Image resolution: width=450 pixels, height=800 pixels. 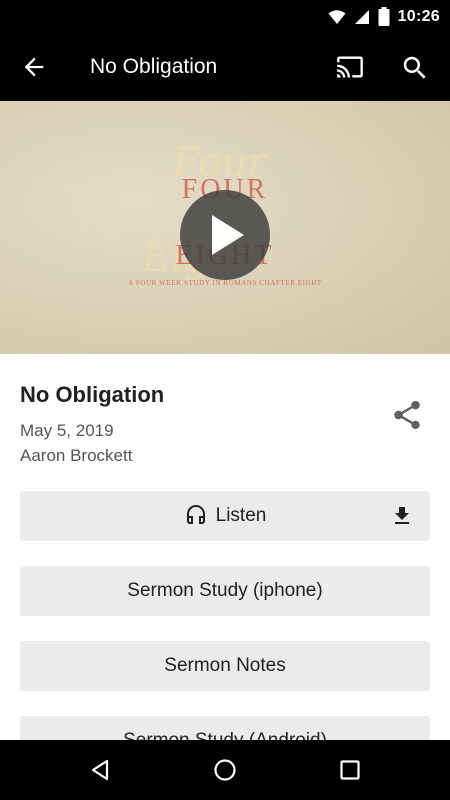 What do you see at coordinates (418, 16) in the screenshot?
I see `status-time: 10:26` at bounding box center [418, 16].